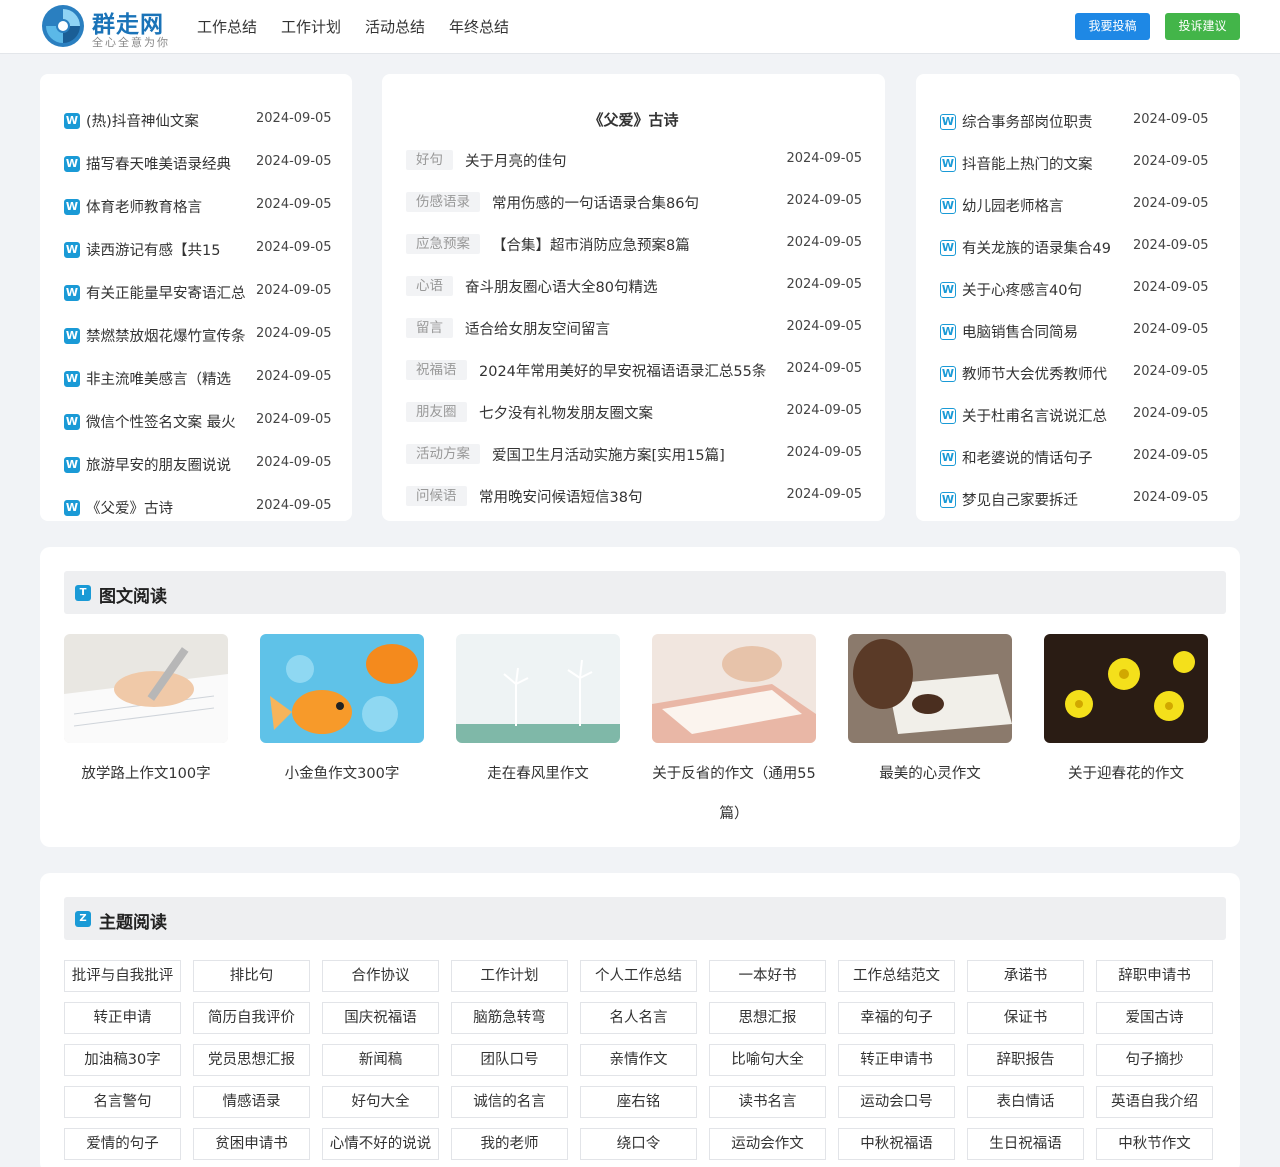 The image size is (1280, 1167). What do you see at coordinates (767, 1102) in the screenshot?
I see `topic-tag: 读书名言` at bounding box center [767, 1102].